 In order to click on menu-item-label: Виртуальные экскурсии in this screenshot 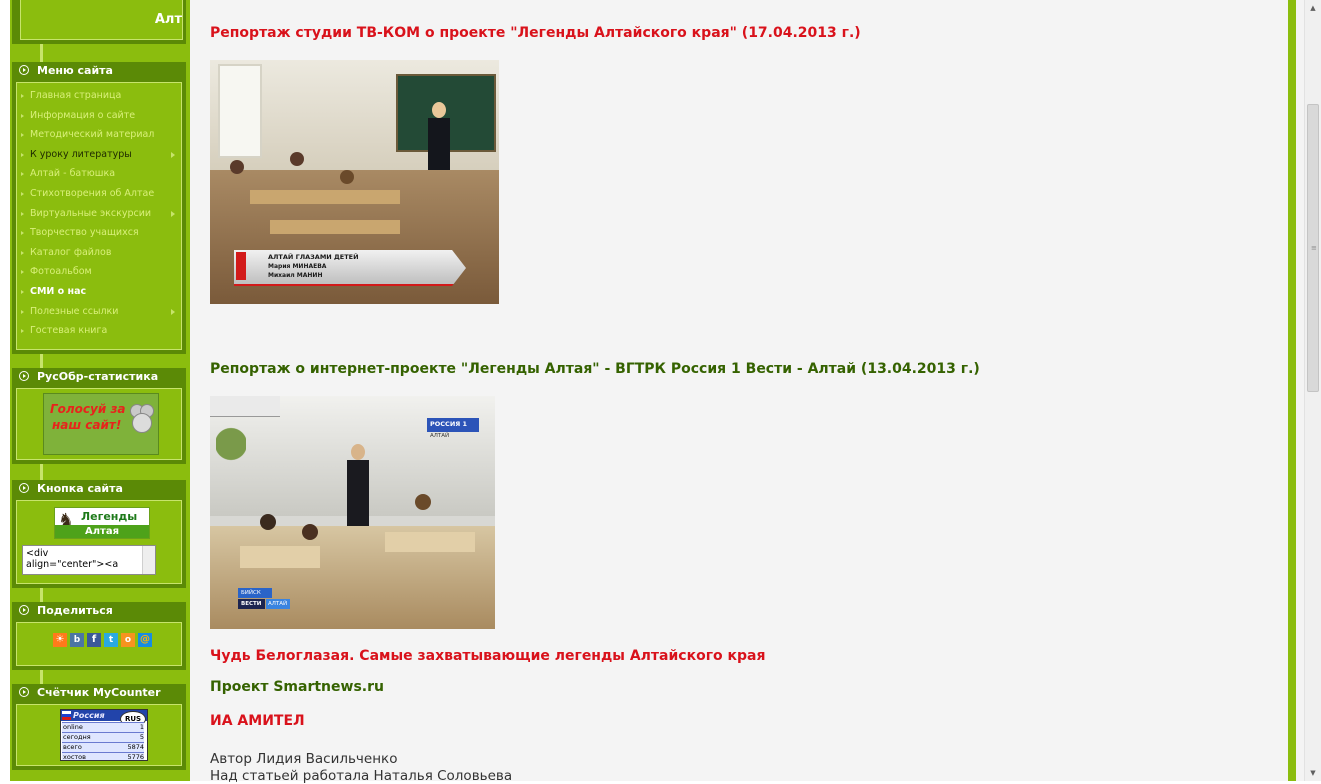, I will do `click(91, 213)`.